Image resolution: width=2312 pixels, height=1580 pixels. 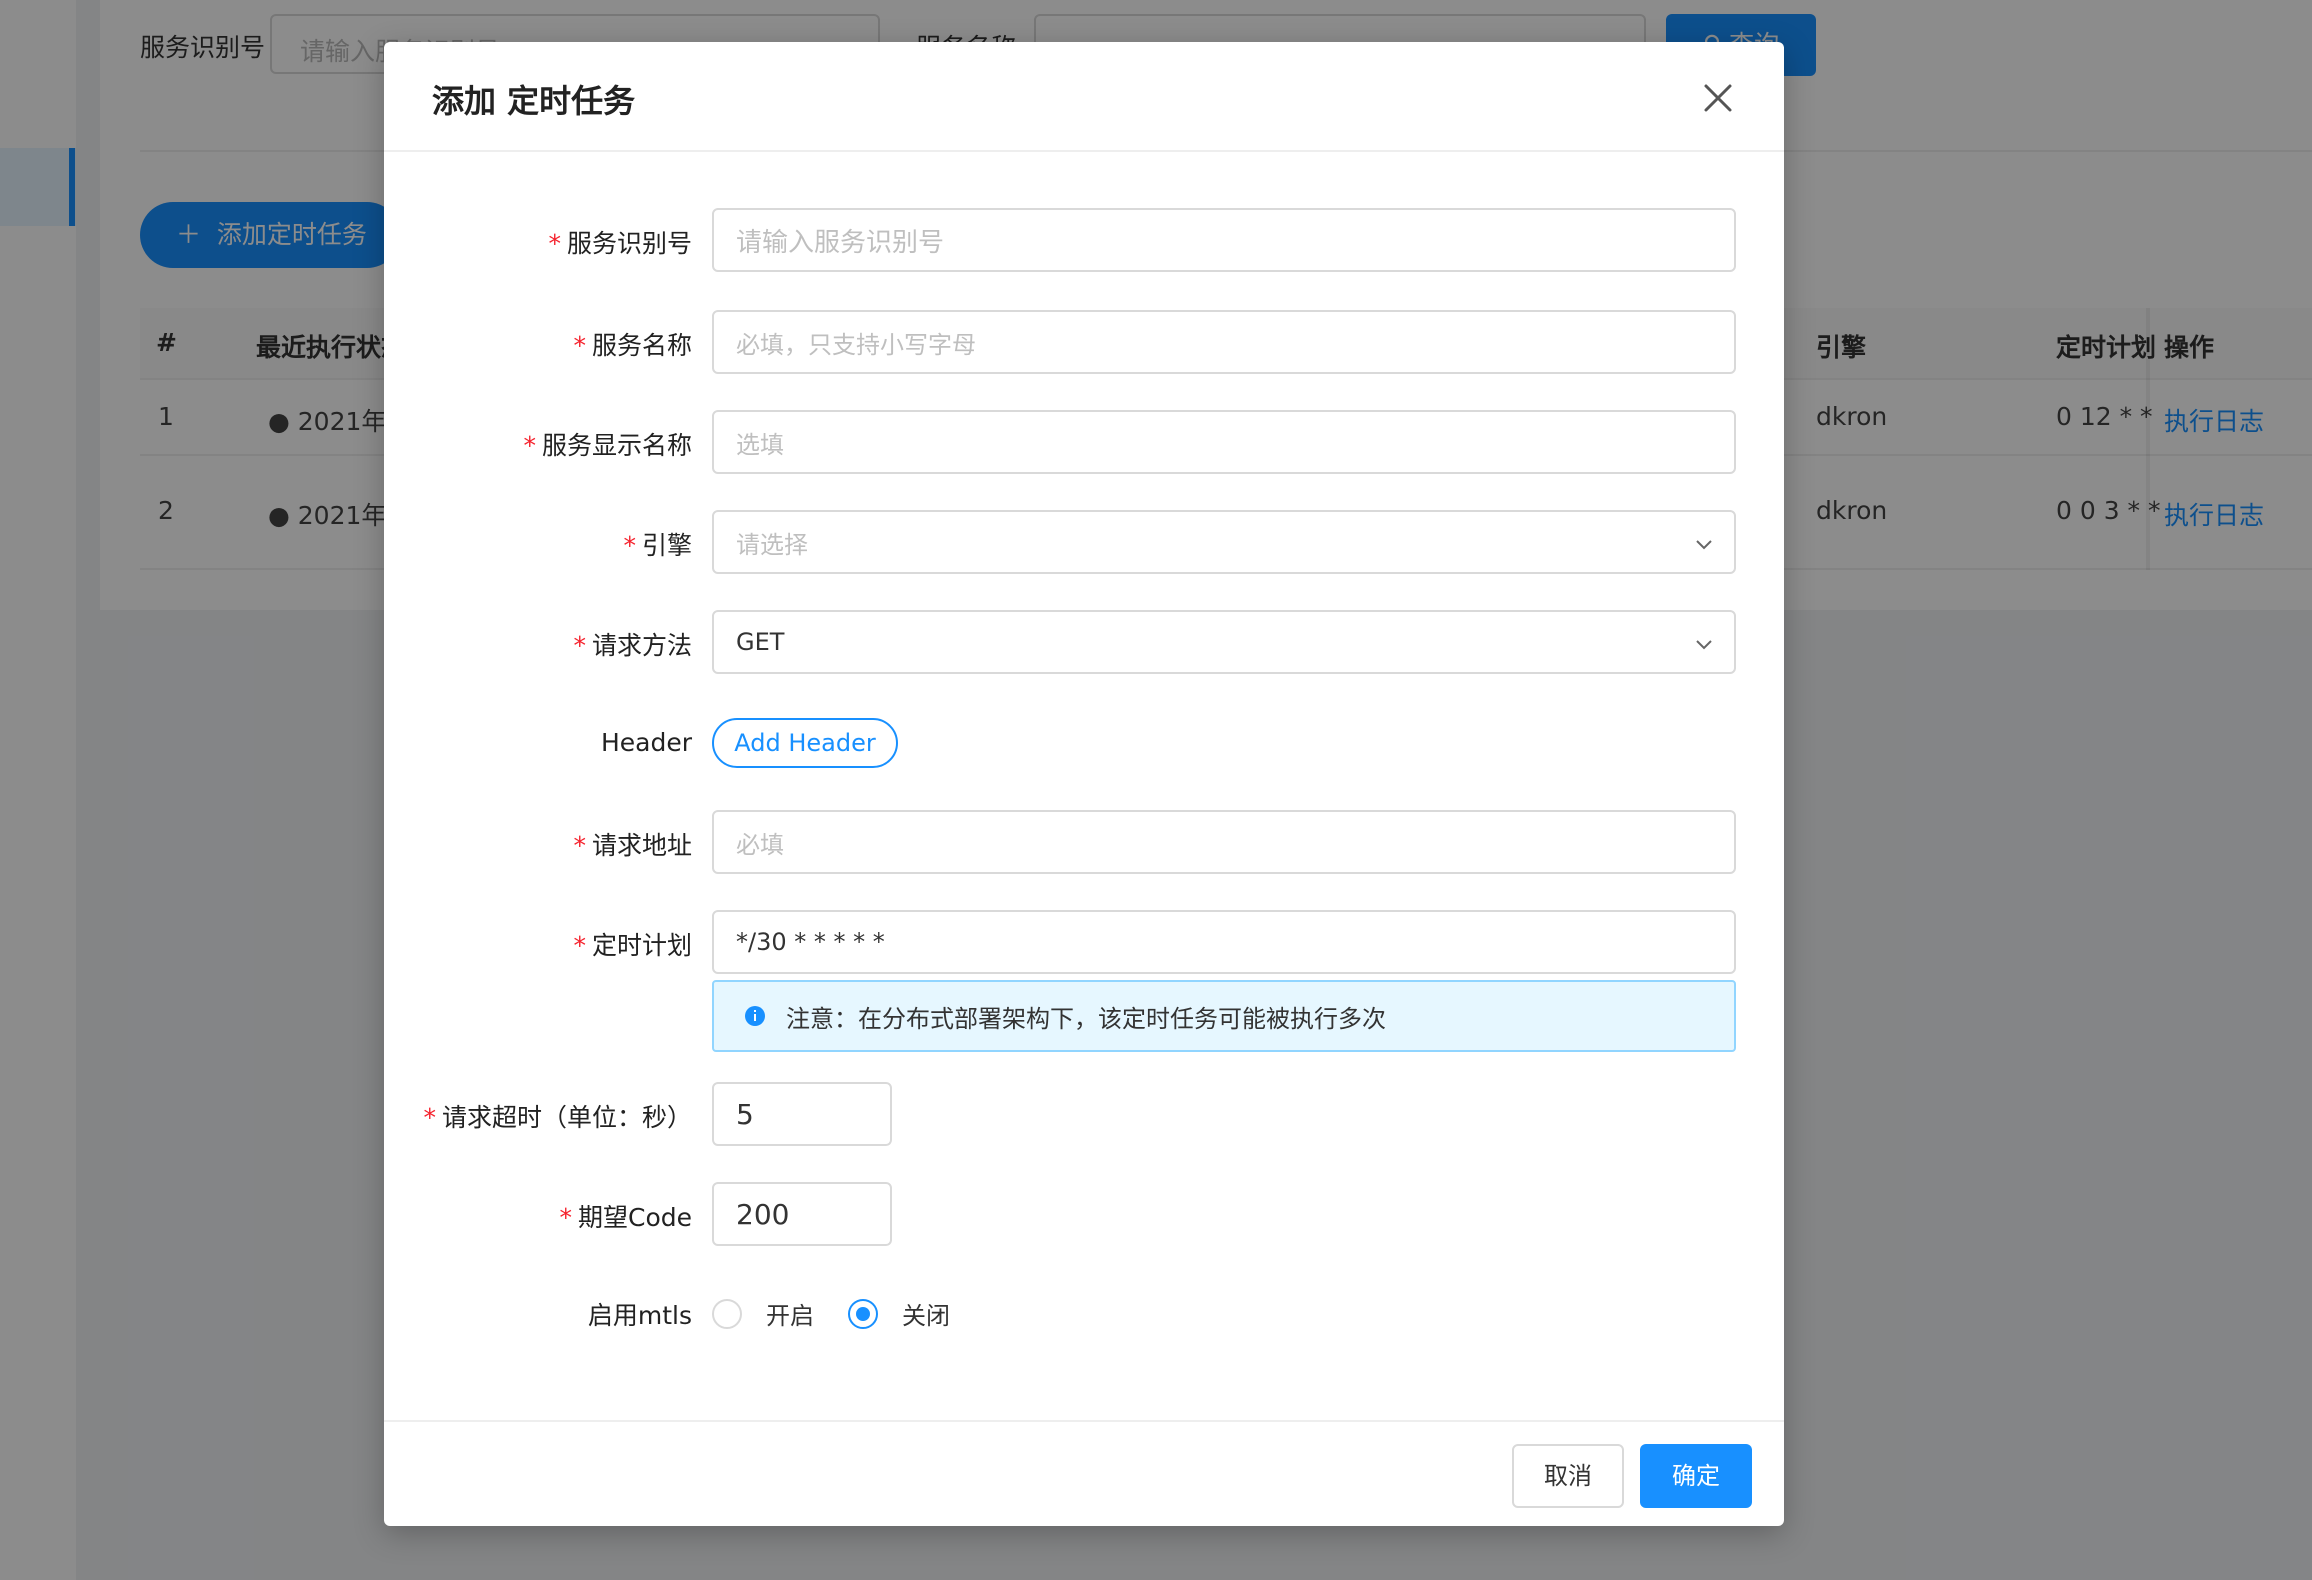 I want to click on mtls-radio-group: 开启 关闭, so click(x=848, y=1313).